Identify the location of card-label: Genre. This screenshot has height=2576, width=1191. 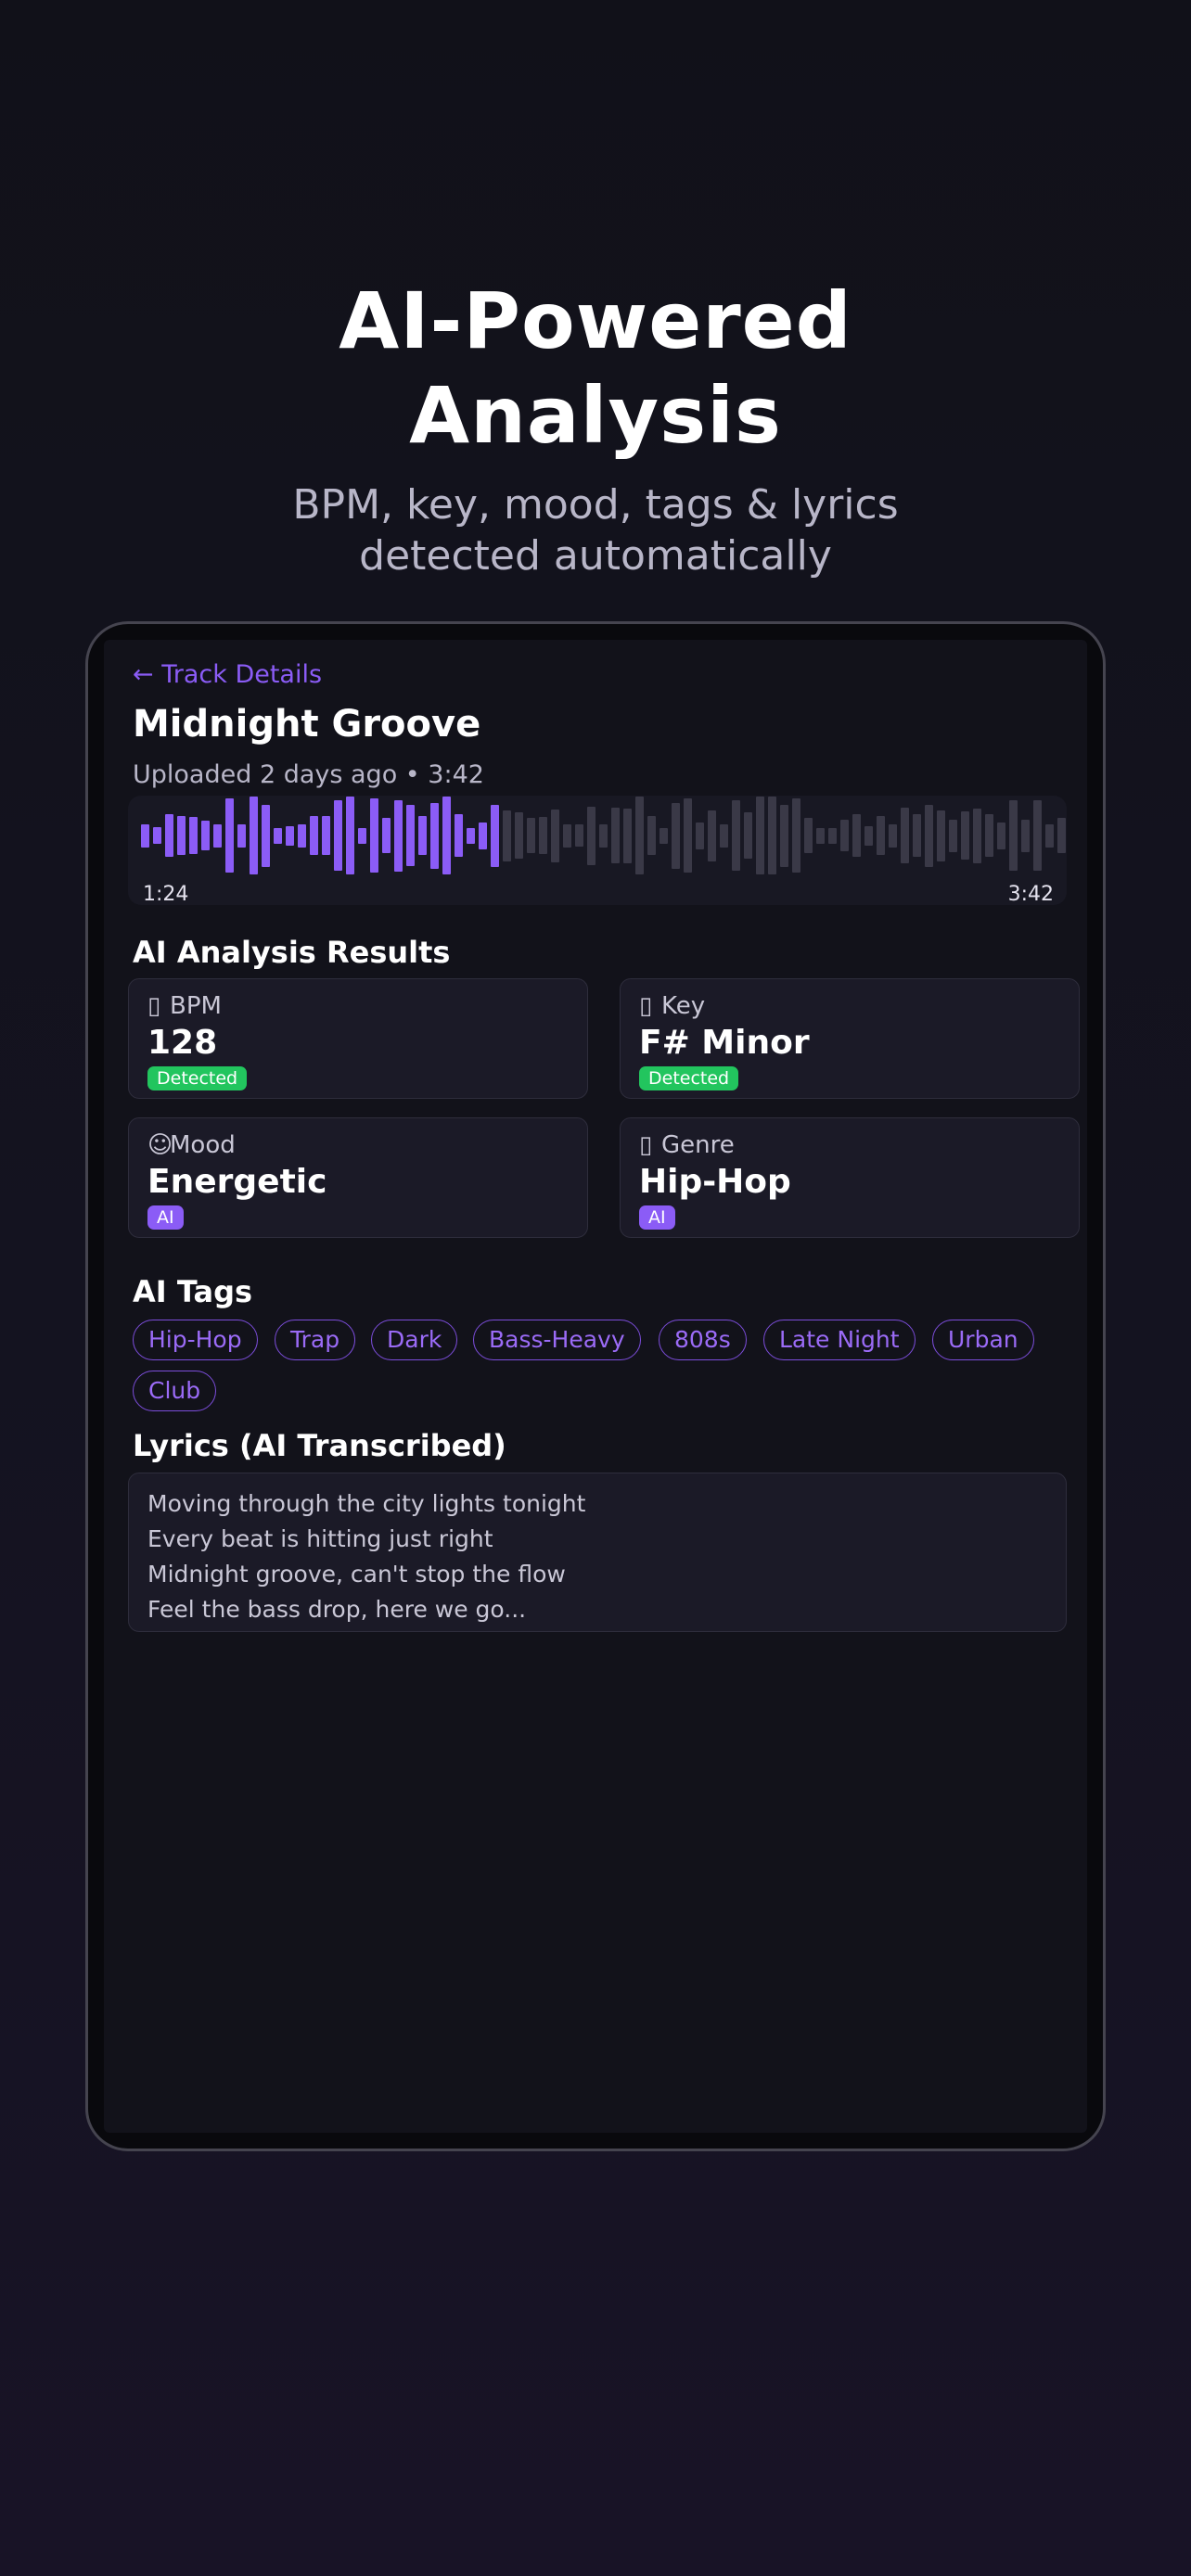
(698, 1145).